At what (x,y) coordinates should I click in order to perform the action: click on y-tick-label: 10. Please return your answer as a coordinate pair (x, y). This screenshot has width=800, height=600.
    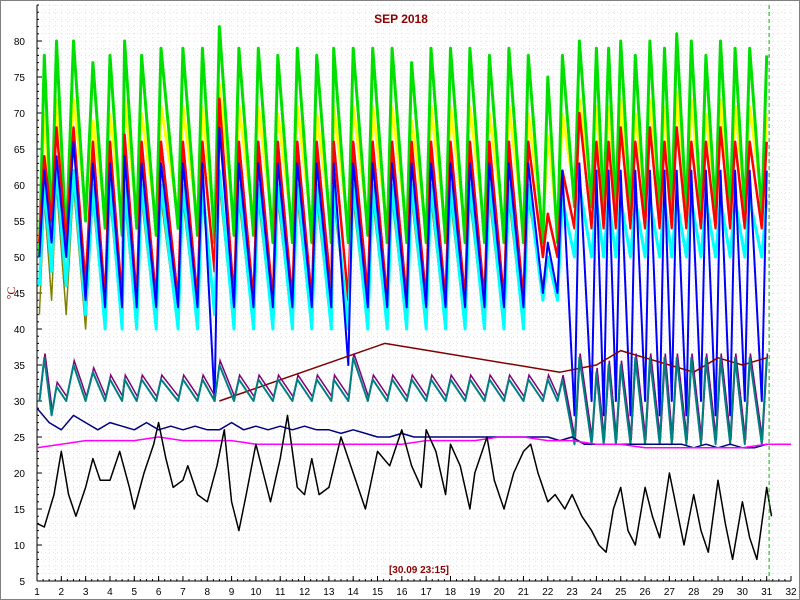
    Looking at the image, I should click on (20, 546).